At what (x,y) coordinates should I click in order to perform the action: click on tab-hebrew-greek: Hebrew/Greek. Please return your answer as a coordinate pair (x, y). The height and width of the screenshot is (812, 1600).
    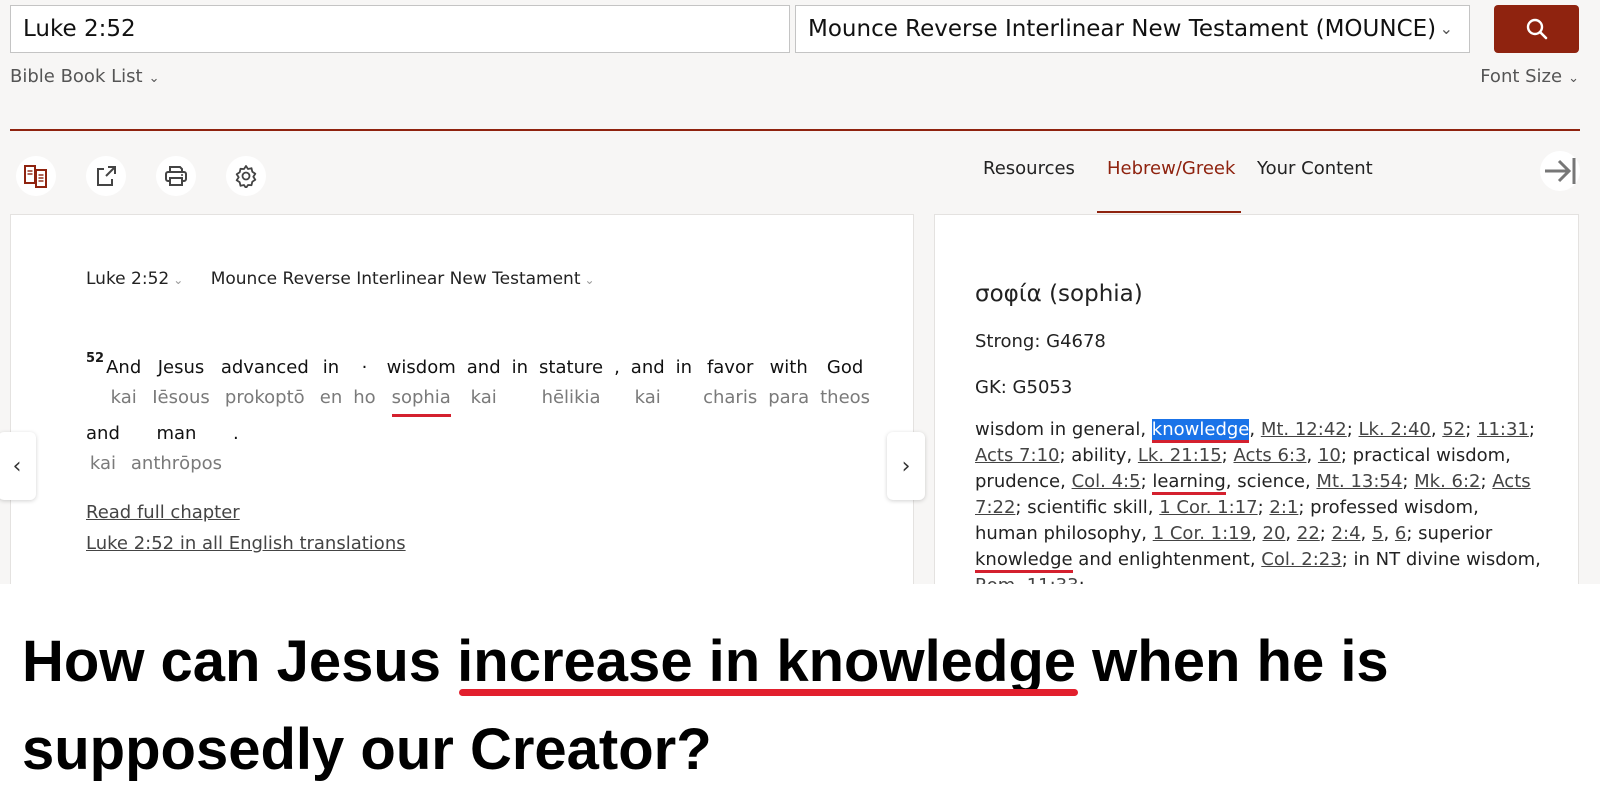
    Looking at the image, I should click on (1171, 168).